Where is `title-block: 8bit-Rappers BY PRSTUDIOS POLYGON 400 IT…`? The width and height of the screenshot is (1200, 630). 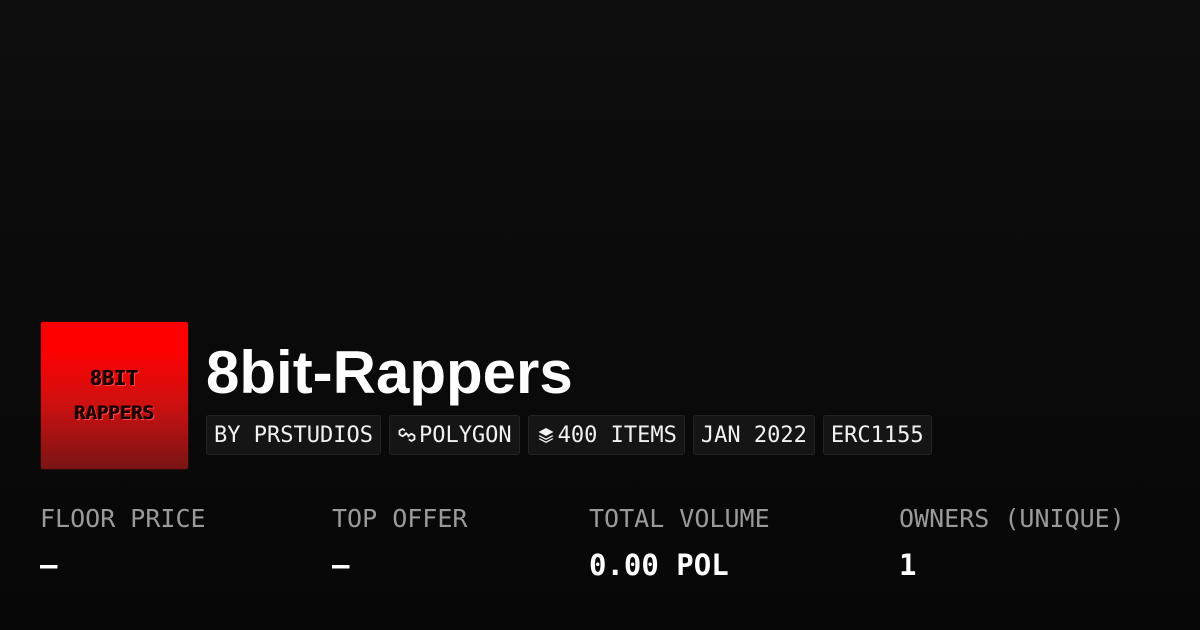
title-block: 8bit-Rappers BY PRSTUDIOS POLYGON 400 IT… is located at coordinates (569, 388).